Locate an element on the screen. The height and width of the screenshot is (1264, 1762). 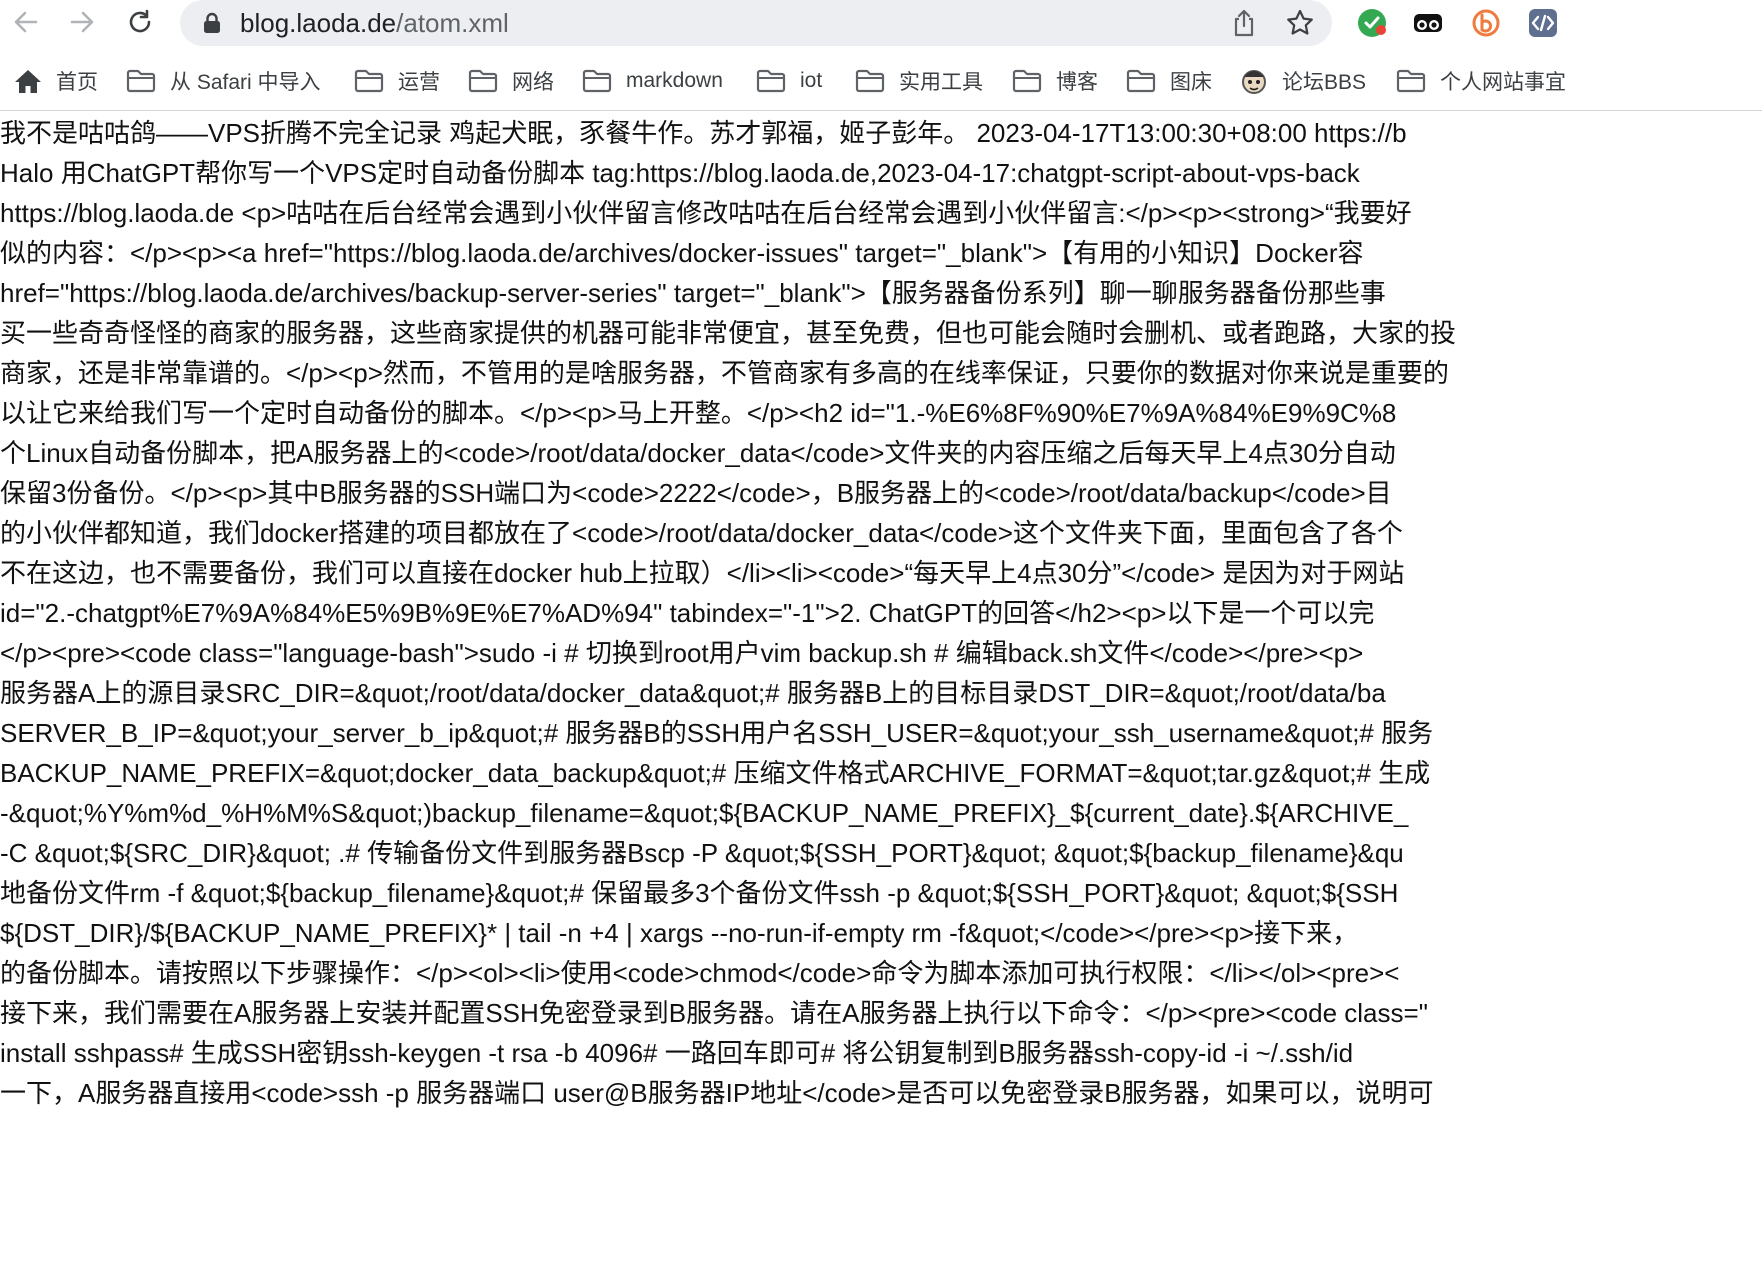
bookmark-label: markdown is located at coordinates (674, 80).